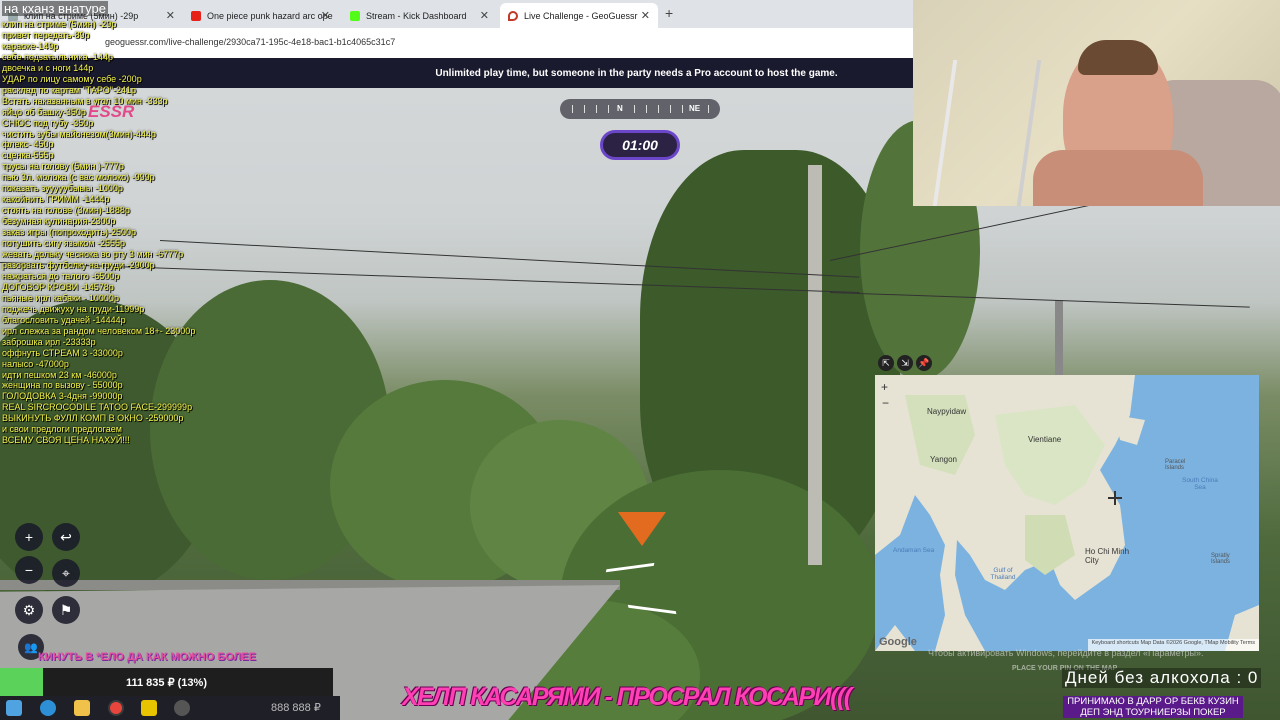 This screenshot has width=1280, height=720. Describe the element at coordinates (29, 610) in the screenshot. I see `settings-icon: ⚙` at that location.